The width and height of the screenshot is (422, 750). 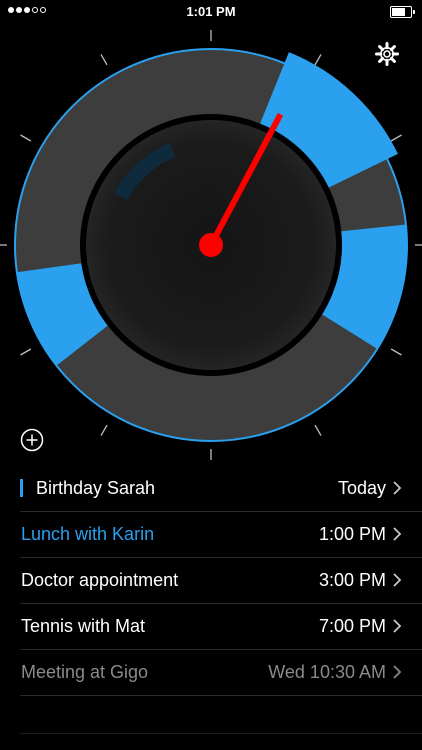 What do you see at coordinates (88, 534) in the screenshot?
I see `event-title: Lunch with Karin` at bounding box center [88, 534].